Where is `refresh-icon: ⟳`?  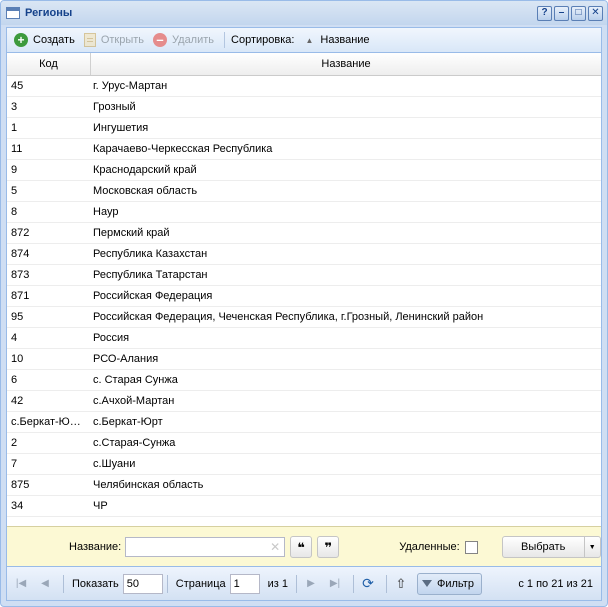
refresh-icon: ⟳ is located at coordinates (368, 584).